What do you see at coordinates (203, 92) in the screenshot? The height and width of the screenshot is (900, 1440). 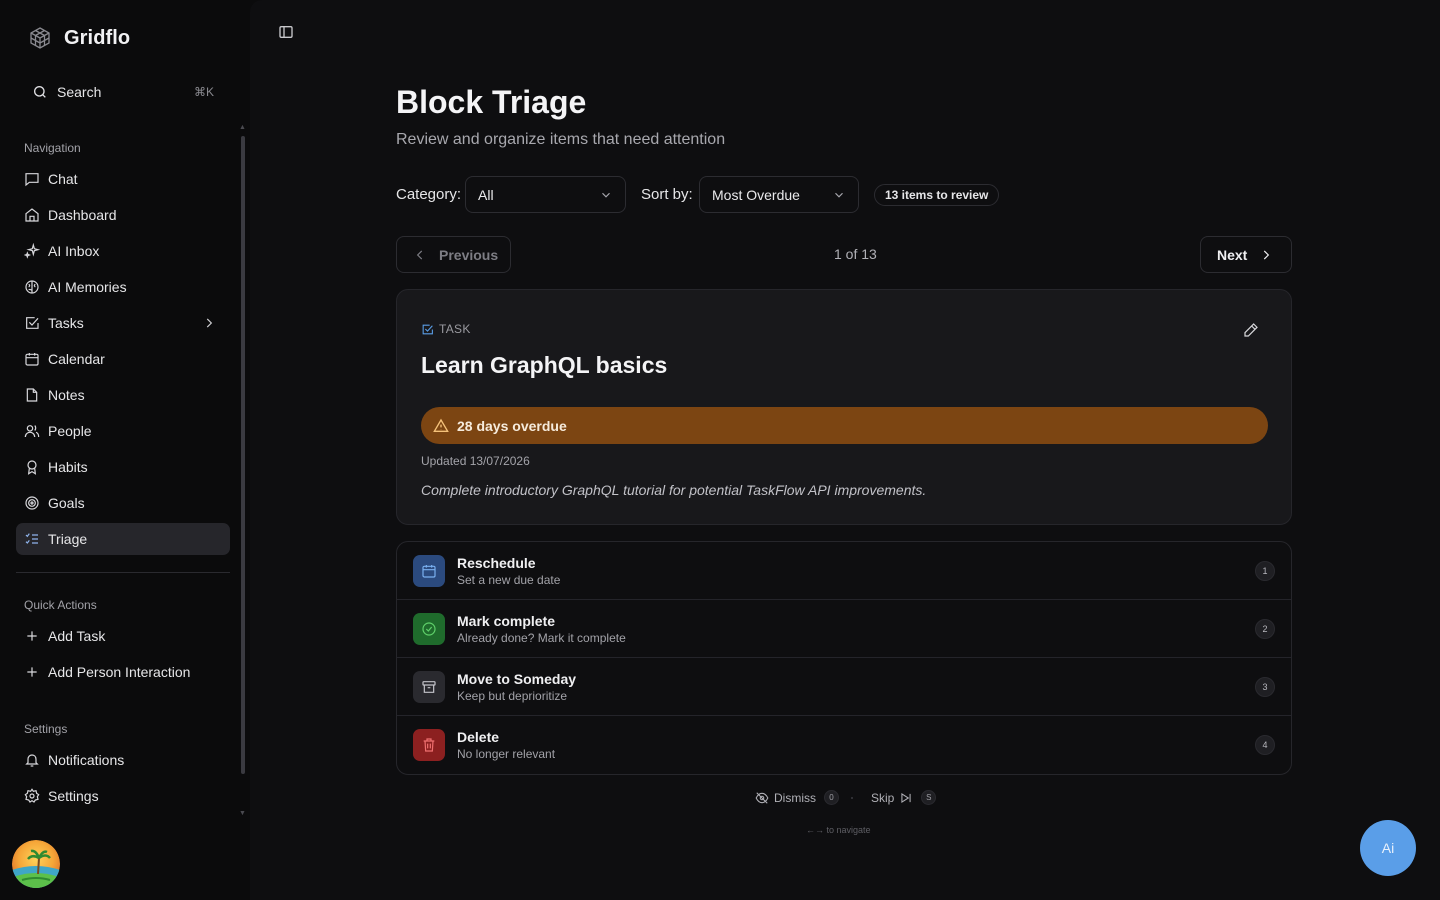 I see `search-shortcut: ⌘K` at bounding box center [203, 92].